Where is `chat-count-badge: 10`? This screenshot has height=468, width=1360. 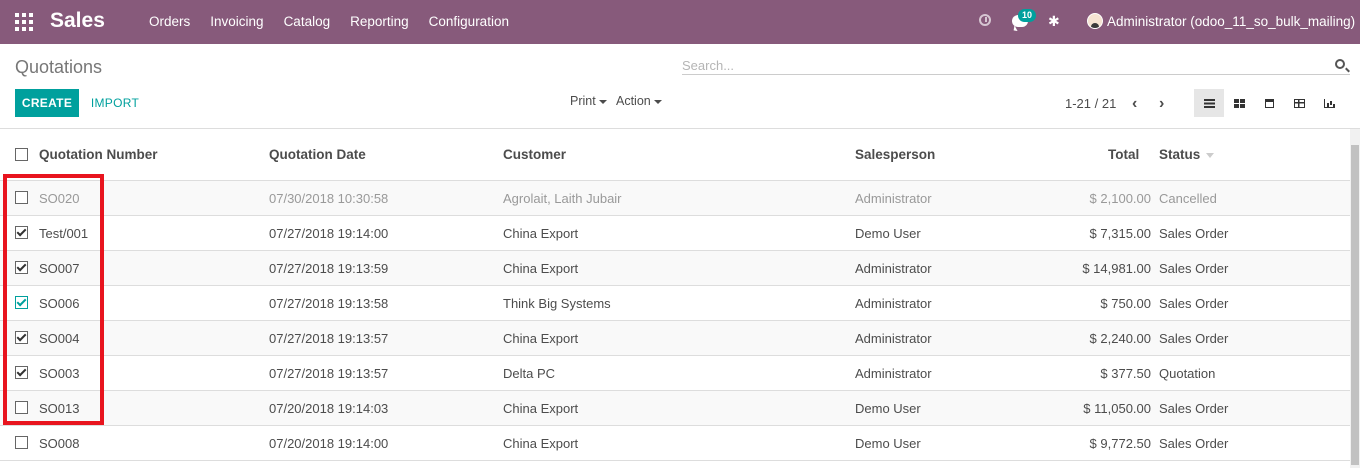 chat-count-badge: 10 is located at coordinates (1027, 15).